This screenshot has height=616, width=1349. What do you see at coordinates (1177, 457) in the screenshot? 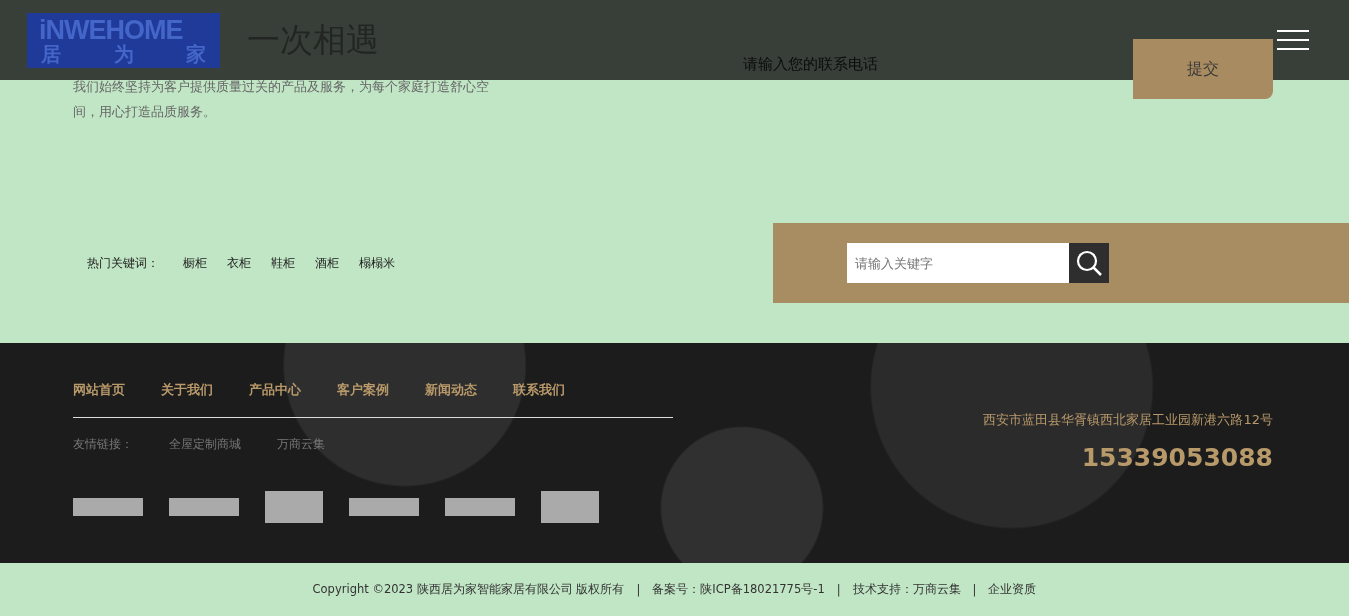
I see `phone-number: 15339053088` at bounding box center [1177, 457].